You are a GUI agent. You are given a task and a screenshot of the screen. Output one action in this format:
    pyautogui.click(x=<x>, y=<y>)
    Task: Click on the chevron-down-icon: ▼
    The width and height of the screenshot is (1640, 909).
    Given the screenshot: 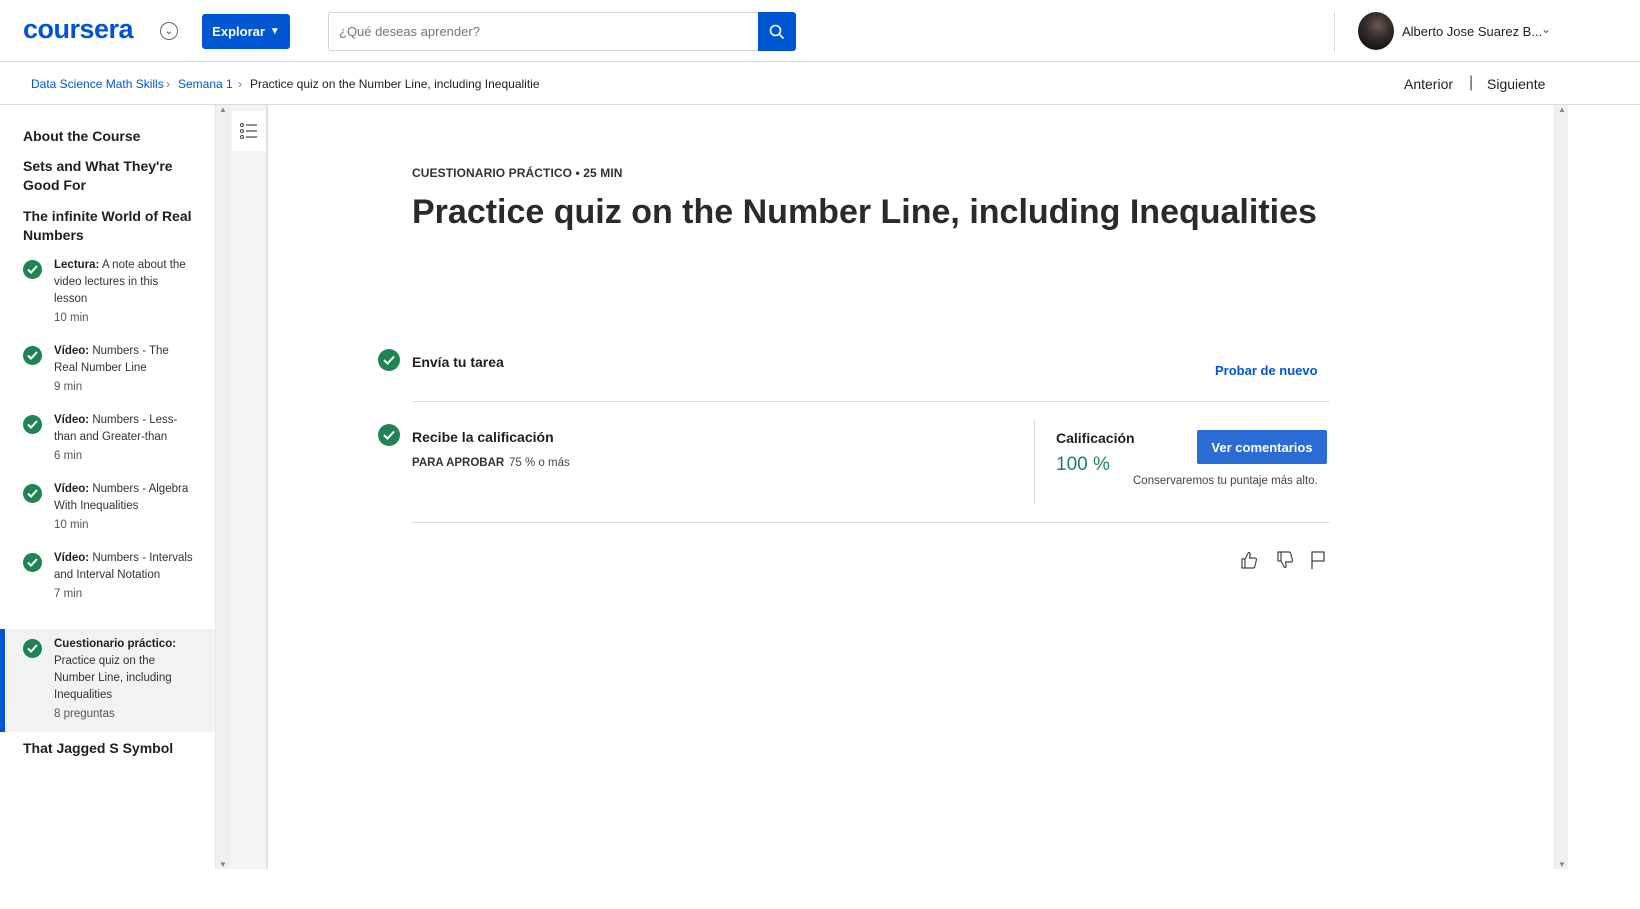 What is the action you would take?
    pyautogui.click(x=274, y=31)
    